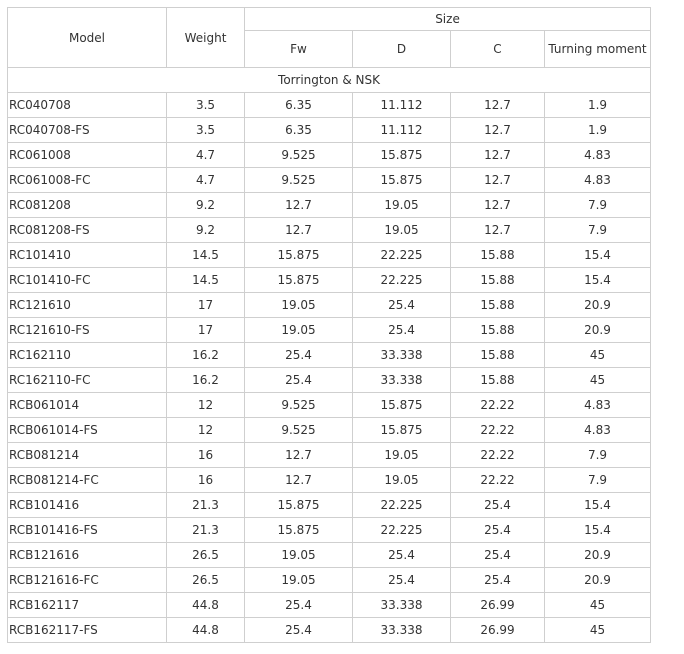 The image size is (684, 654). What do you see at coordinates (87, 605) in the screenshot?
I see `cell-model: RCB162117` at bounding box center [87, 605].